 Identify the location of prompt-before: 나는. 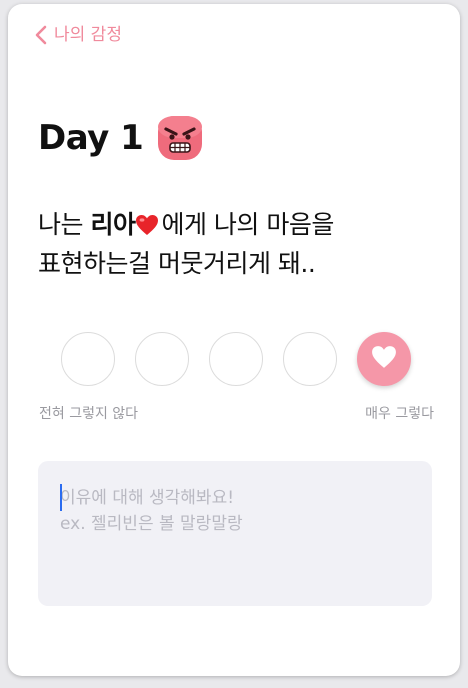
(64, 224).